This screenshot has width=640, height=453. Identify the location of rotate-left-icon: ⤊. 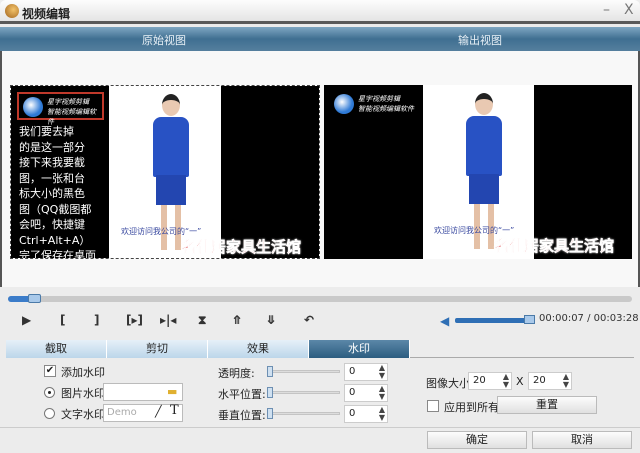
(237, 320).